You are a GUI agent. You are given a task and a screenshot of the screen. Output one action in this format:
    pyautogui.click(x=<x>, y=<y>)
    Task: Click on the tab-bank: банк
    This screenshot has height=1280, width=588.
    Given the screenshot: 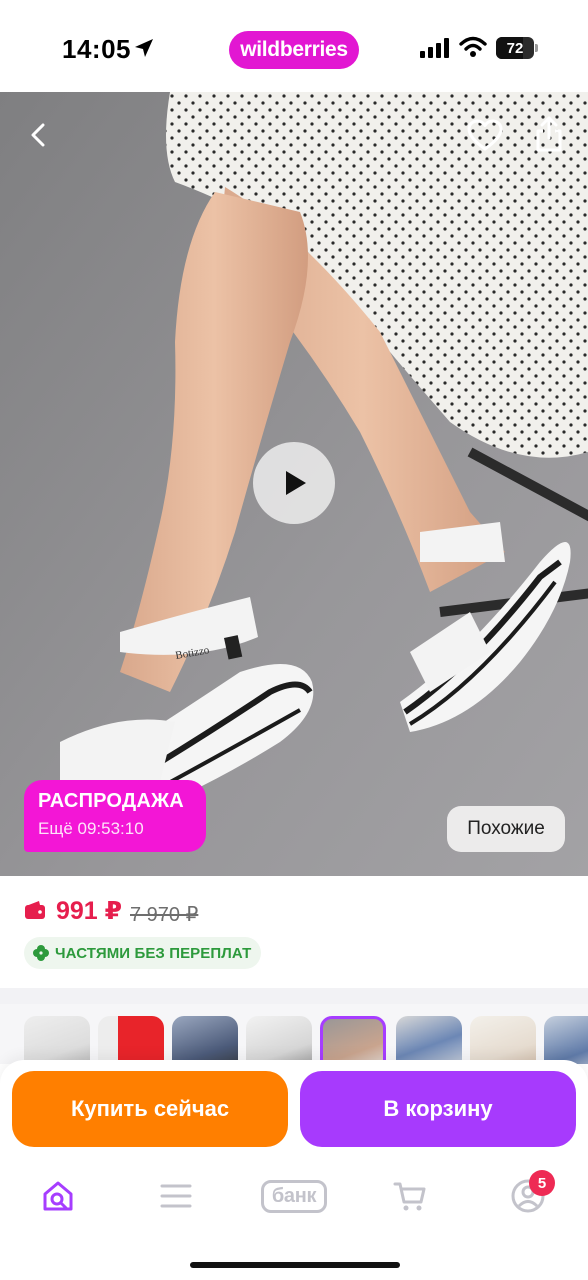 What is the action you would take?
    pyautogui.click(x=294, y=1196)
    